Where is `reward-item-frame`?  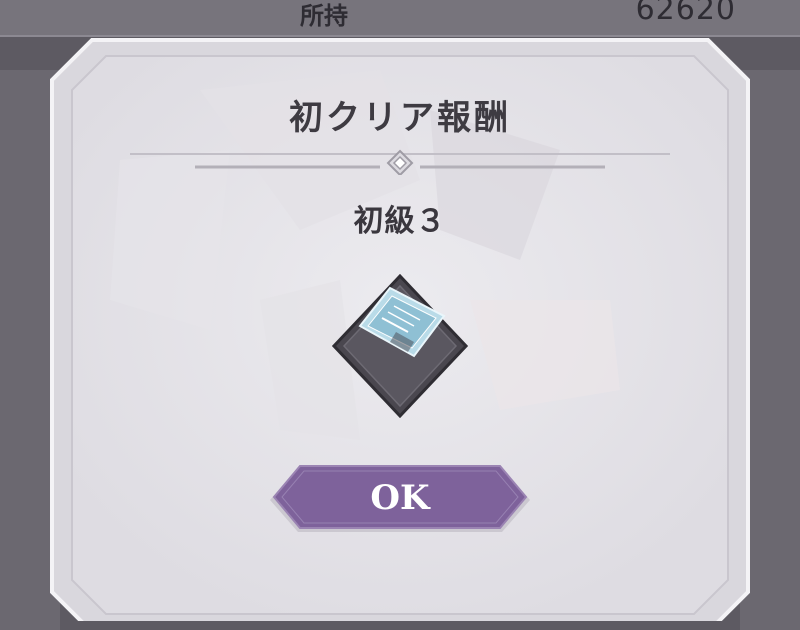 reward-item-frame is located at coordinates (400, 346).